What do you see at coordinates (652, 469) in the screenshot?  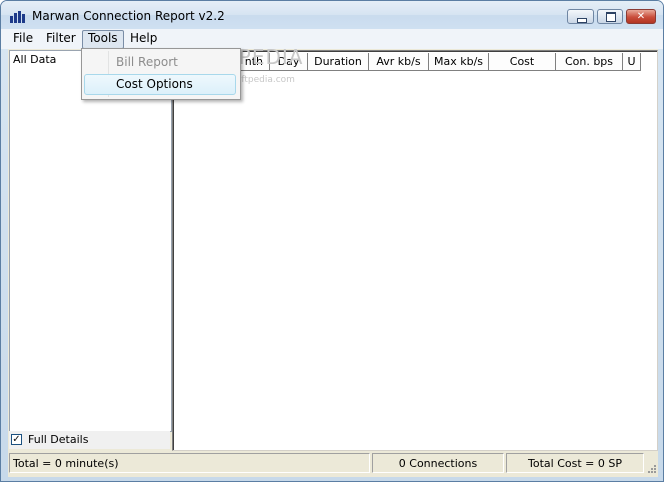 I see `resize-grip-icon` at bounding box center [652, 469].